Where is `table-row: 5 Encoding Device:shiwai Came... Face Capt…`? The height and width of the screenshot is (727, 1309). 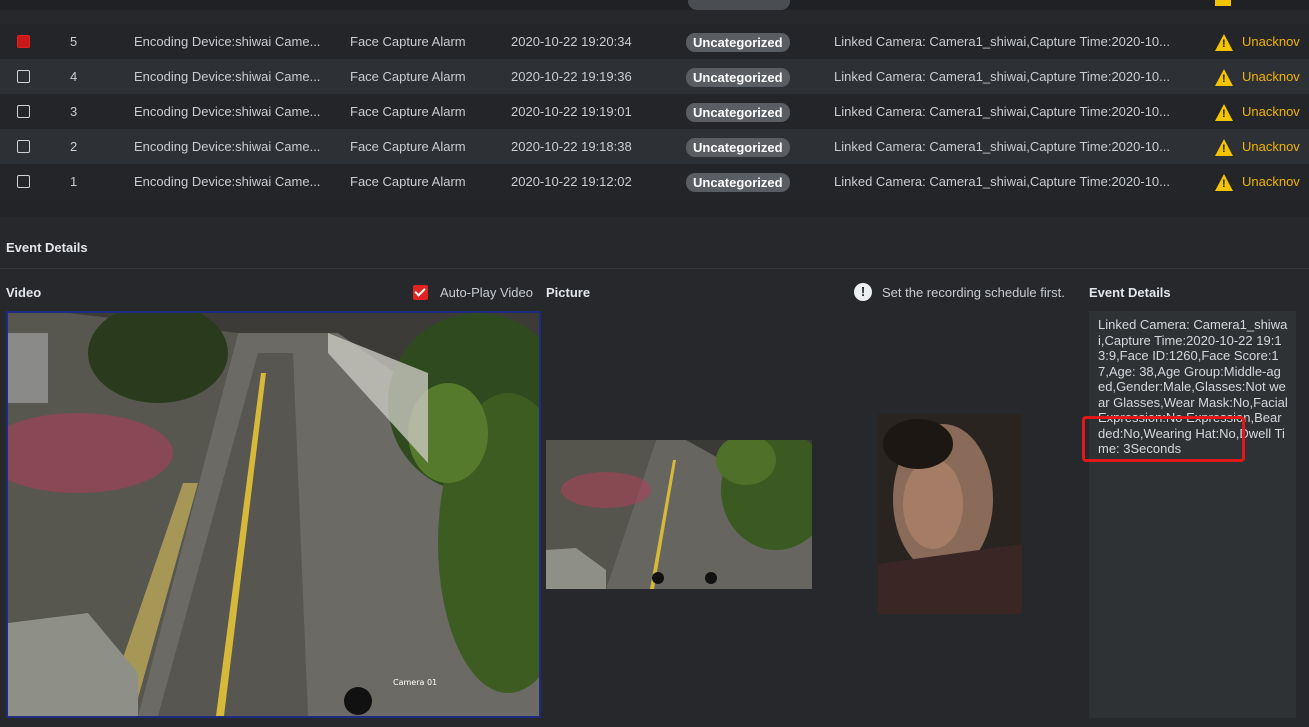 table-row: 5 Encoding Device:shiwai Came... Face Capt… is located at coordinates (654, 41).